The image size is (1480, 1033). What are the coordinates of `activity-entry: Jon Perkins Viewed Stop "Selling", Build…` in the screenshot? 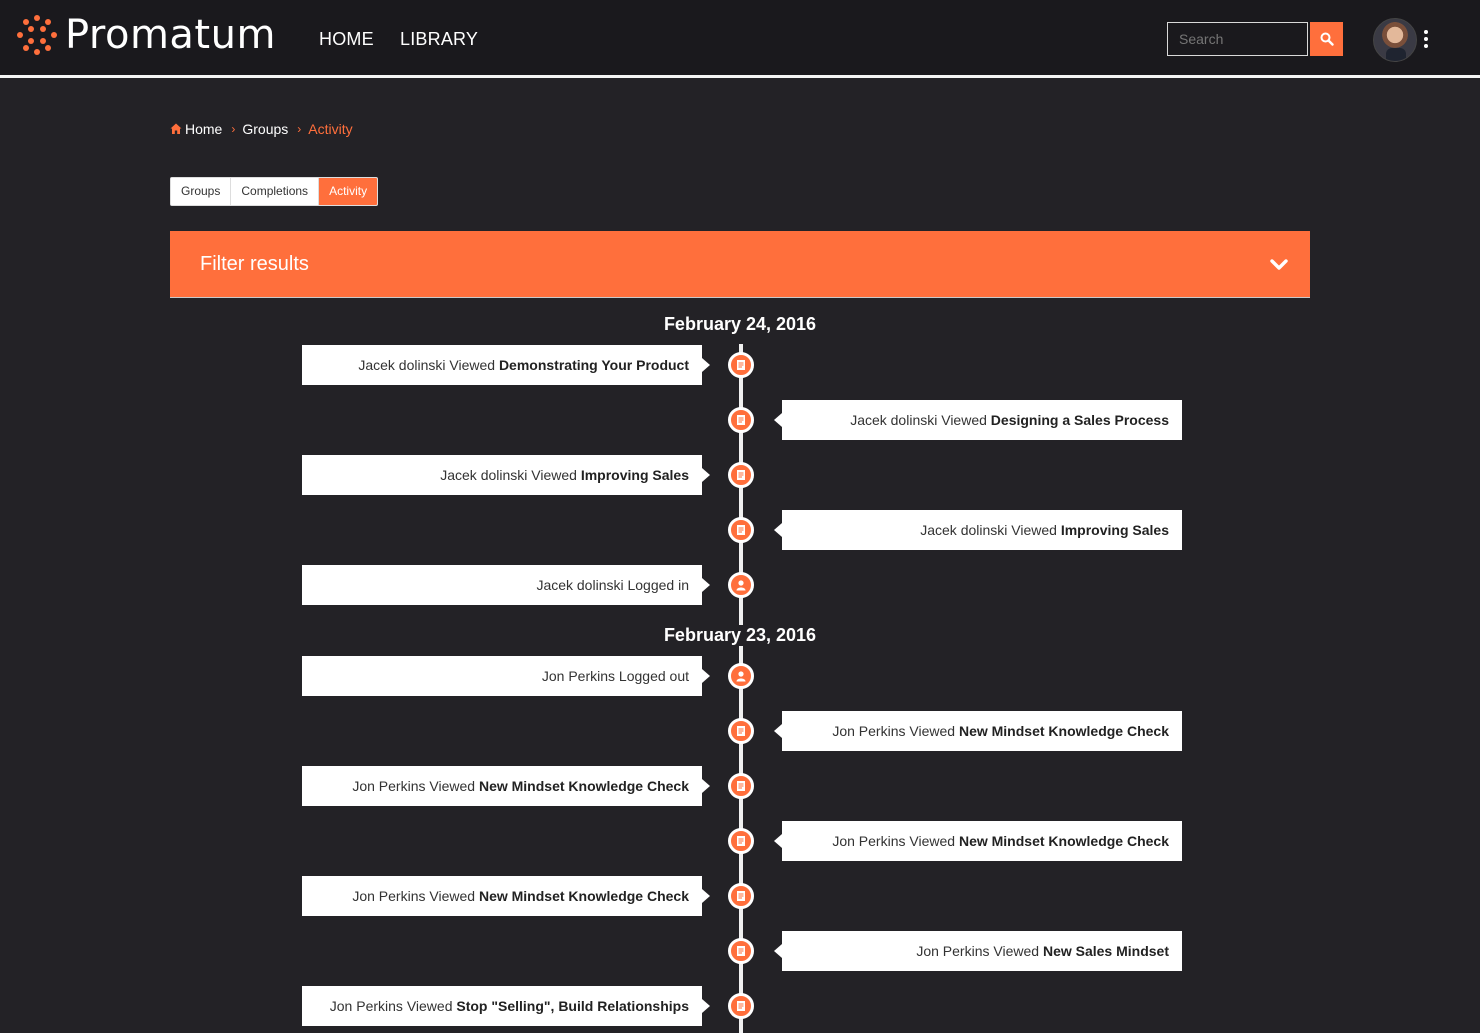 It's located at (506, 1006).